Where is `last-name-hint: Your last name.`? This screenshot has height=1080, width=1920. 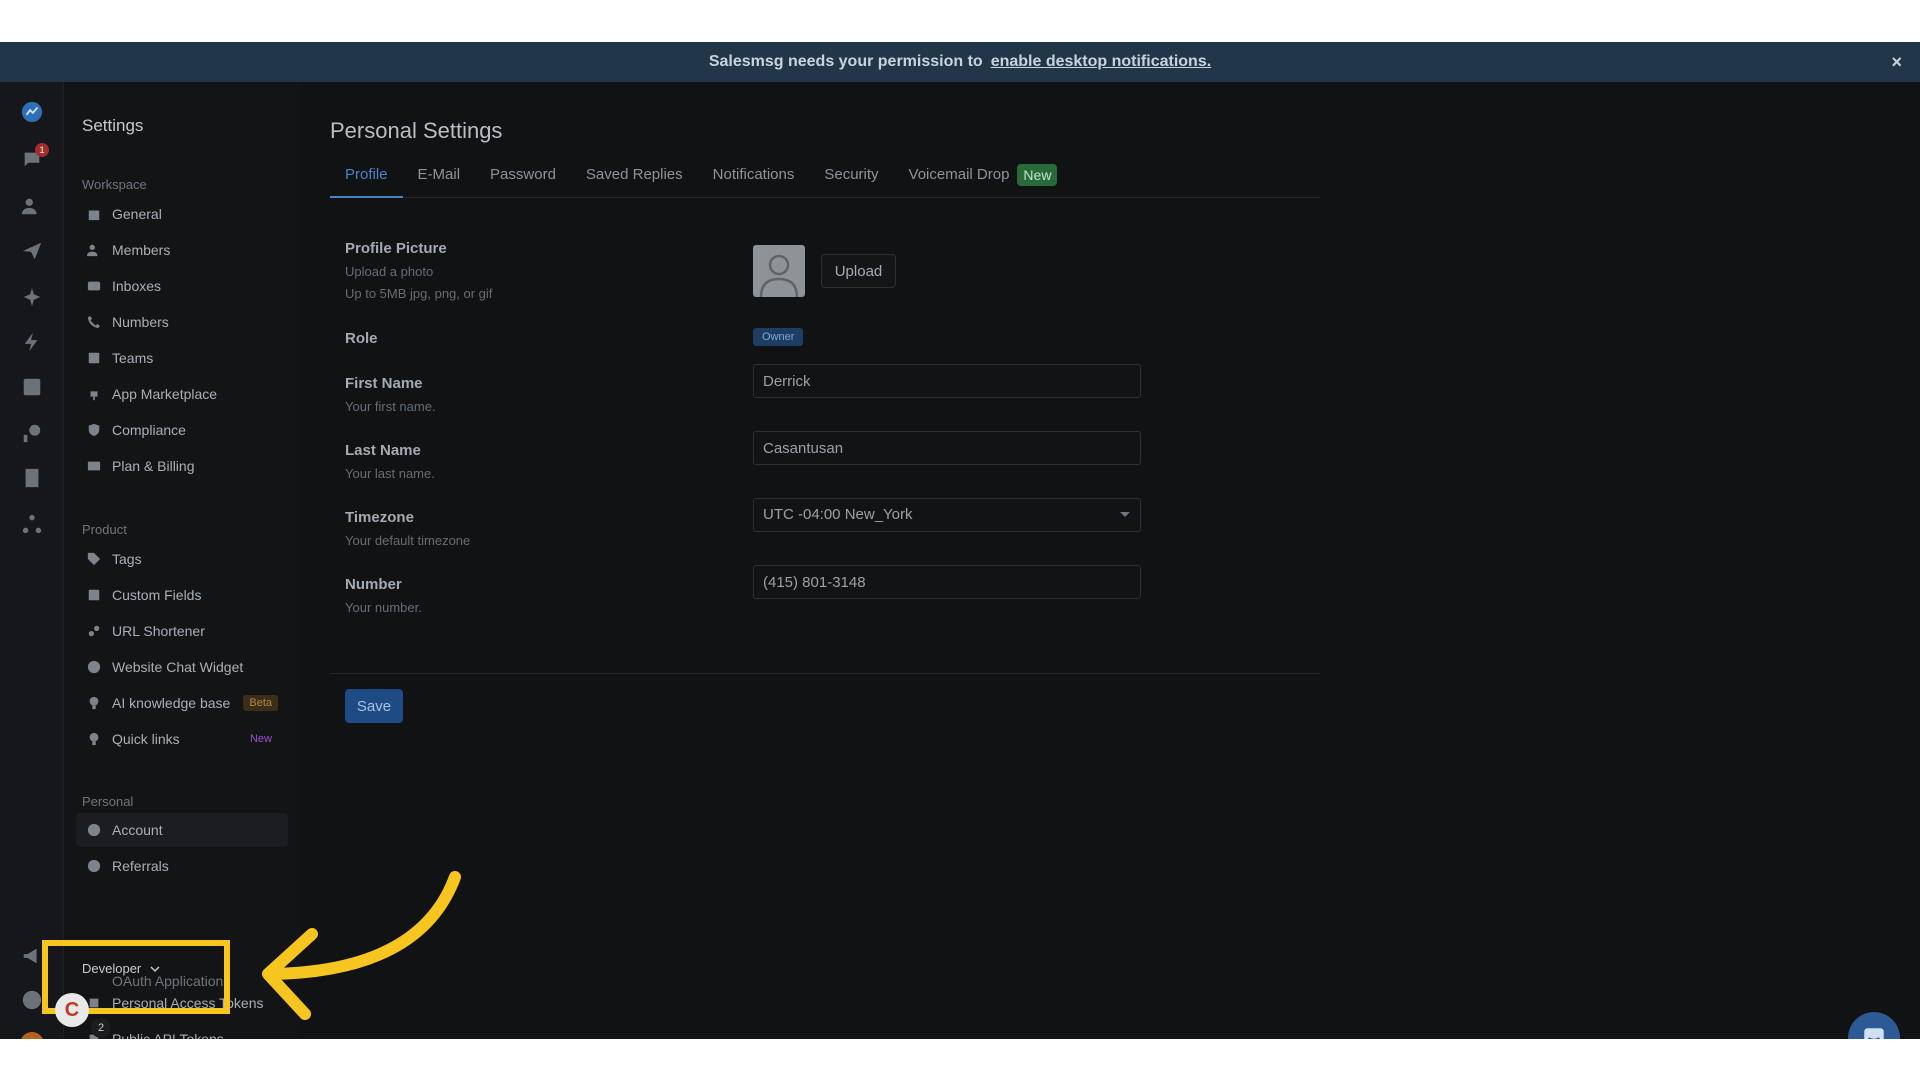
last-name-hint: Your last name. is located at coordinates (390, 473).